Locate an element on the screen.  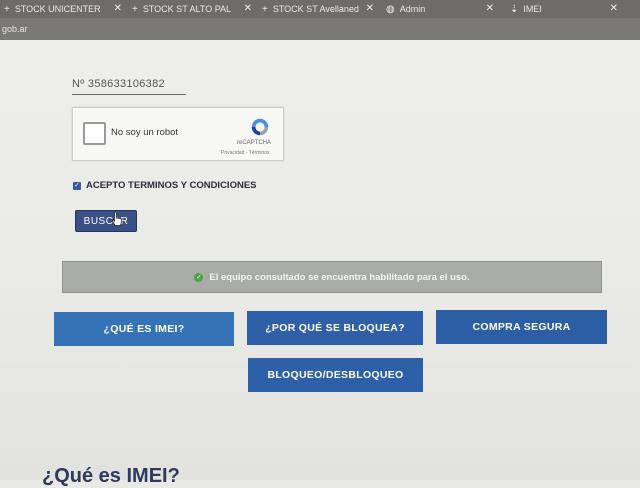
check-circle-icon: ✓ is located at coordinates (199, 277).